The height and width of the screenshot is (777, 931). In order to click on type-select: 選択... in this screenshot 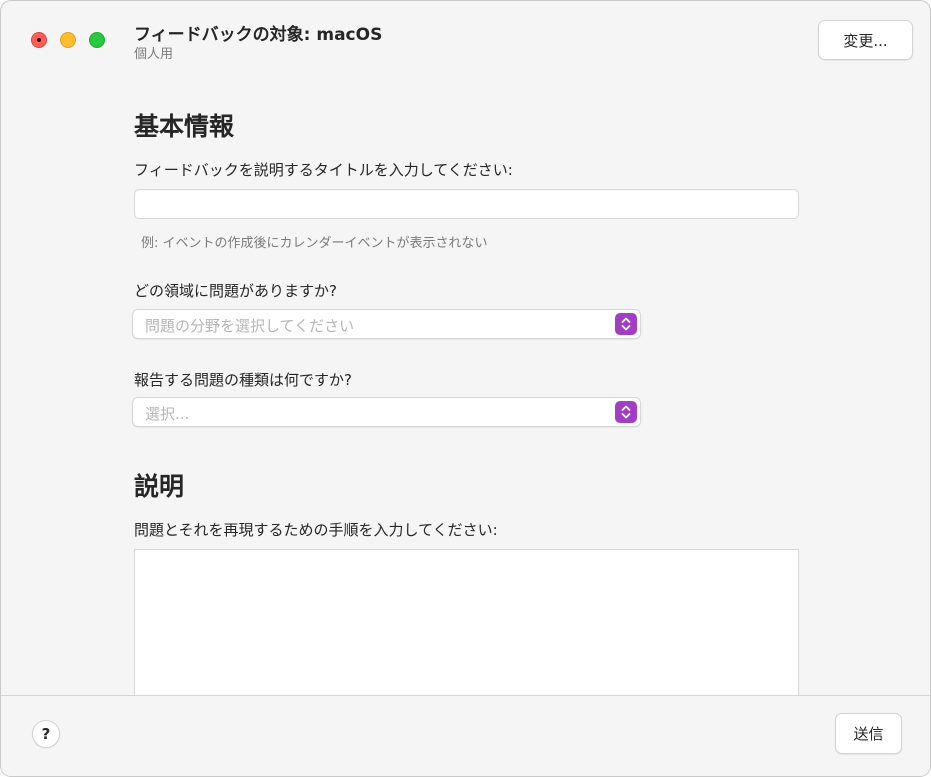, I will do `click(386, 412)`.